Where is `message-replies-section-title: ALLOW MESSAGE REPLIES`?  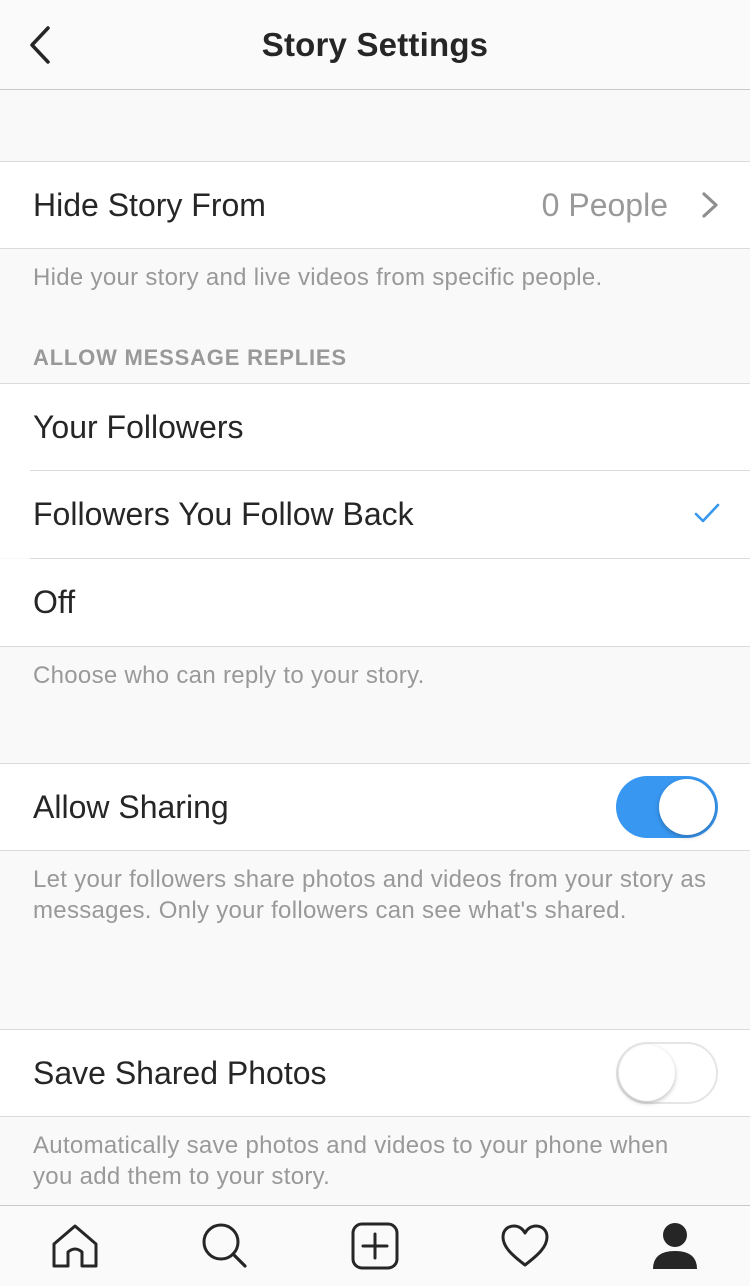 message-replies-section-title: ALLOW MESSAGE REPLIES is located at coordinates (190, 357).